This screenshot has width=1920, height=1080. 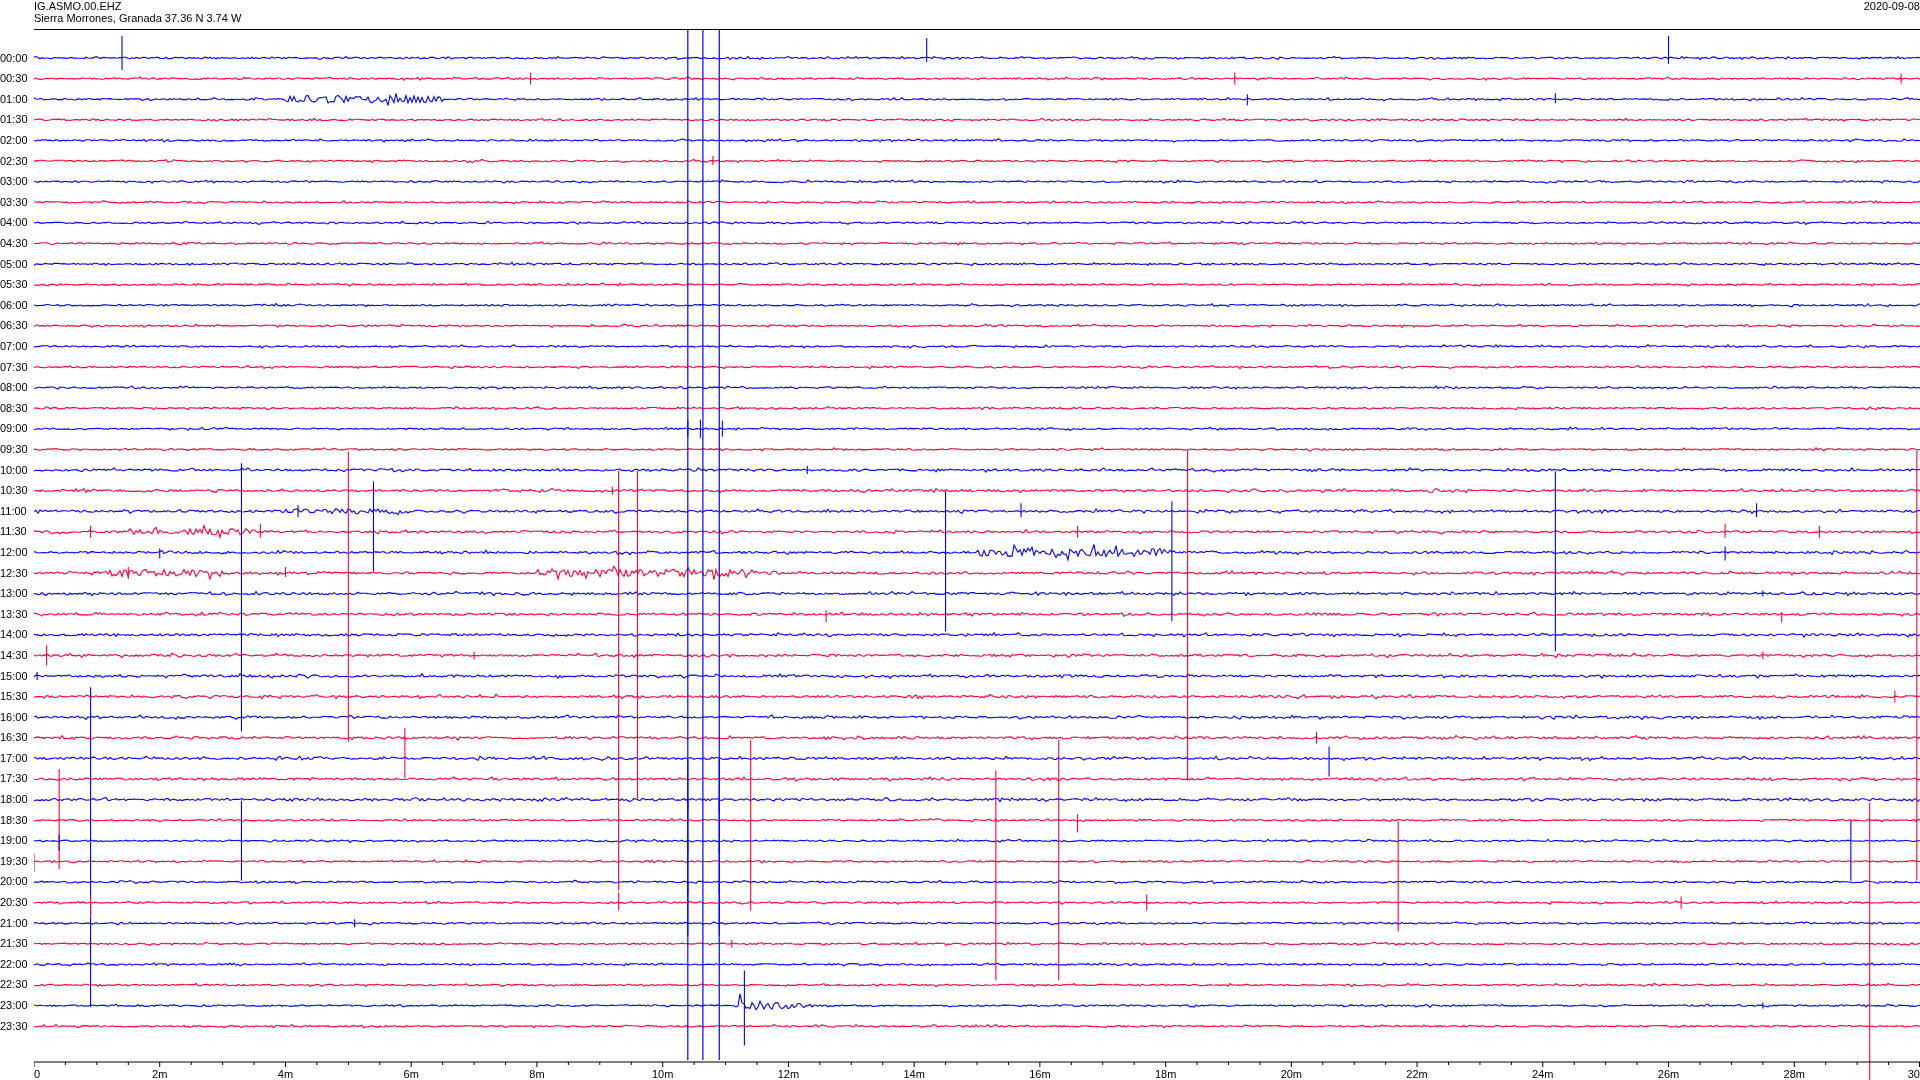 What do you see at coordinates (14, 99) in the screenshot?
I see `time-label: 01:00` at bounding box center [14, 99].